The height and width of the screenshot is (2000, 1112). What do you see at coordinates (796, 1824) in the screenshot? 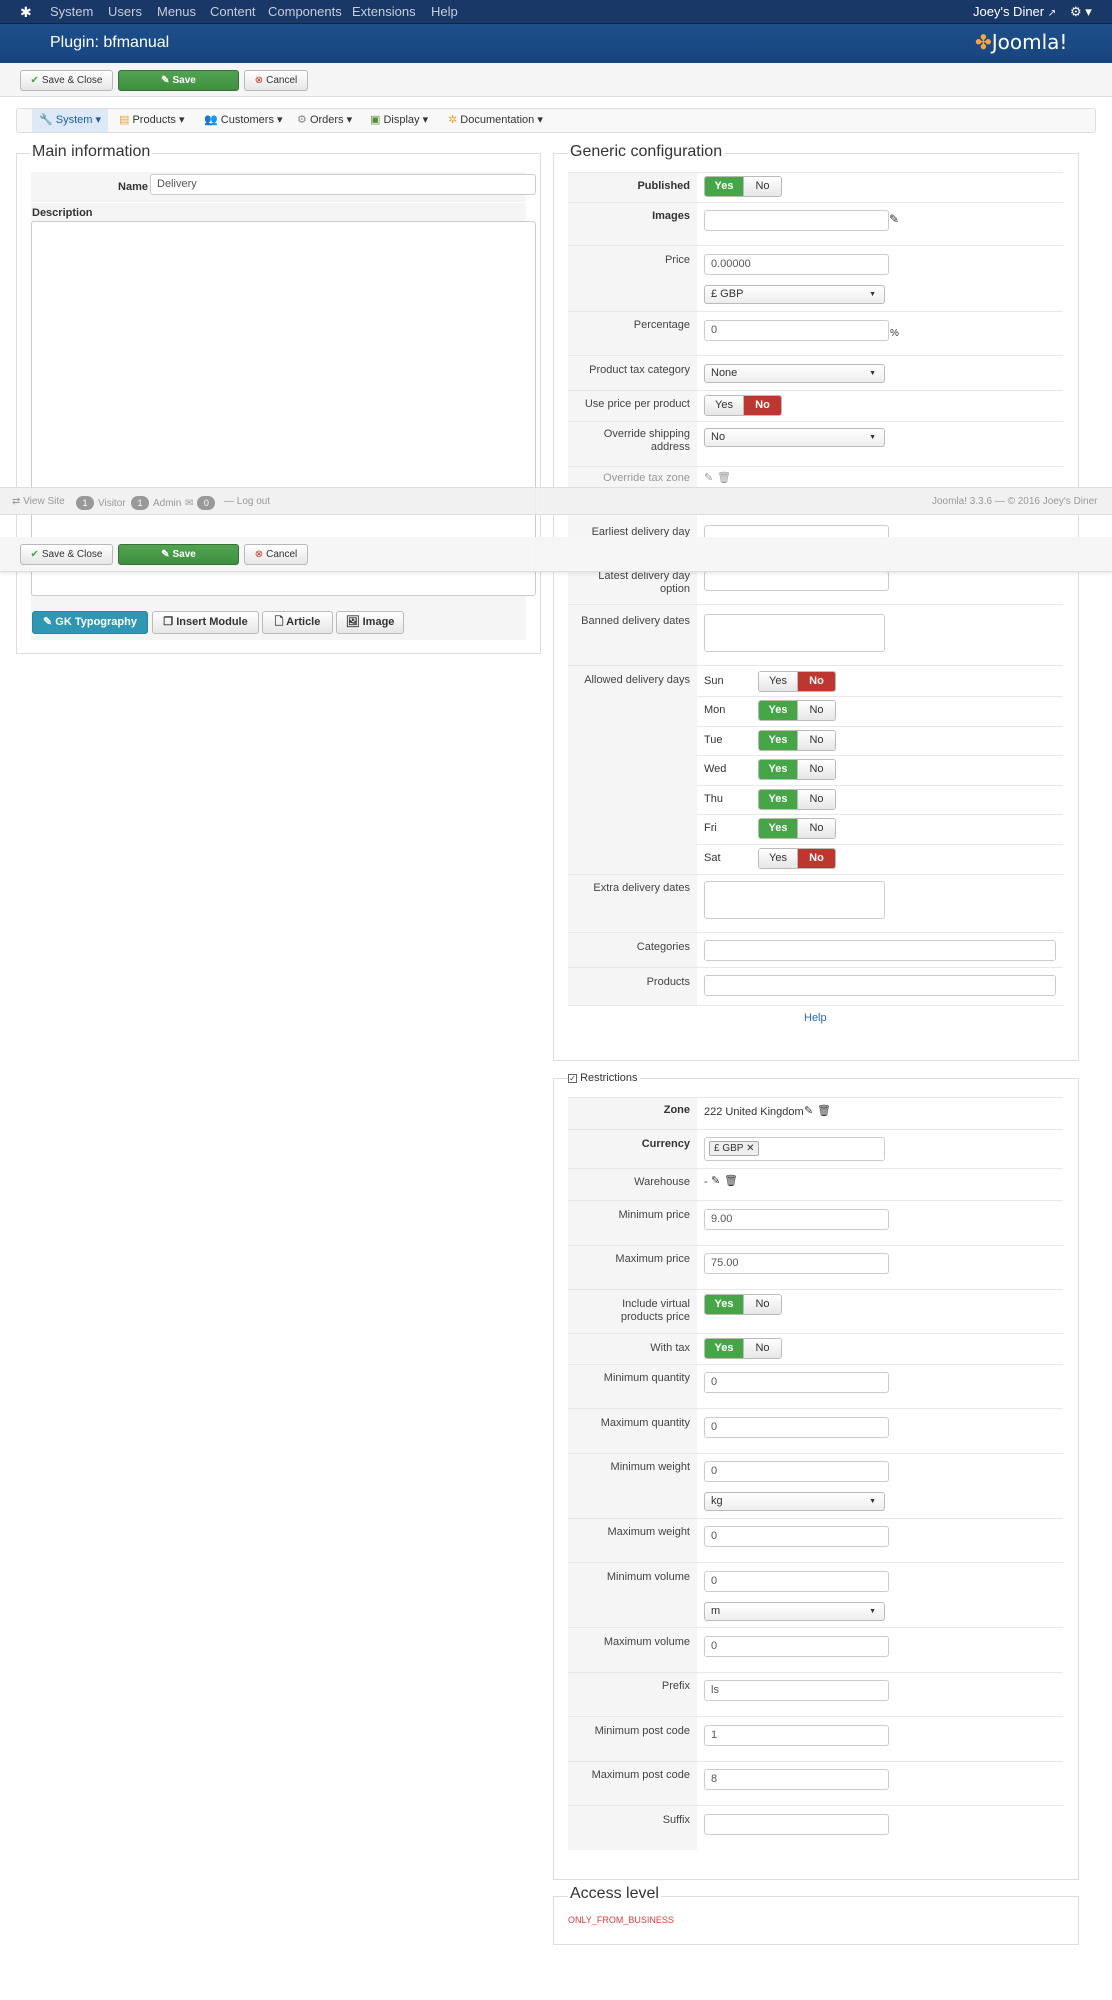
I see `suffix-input` at bounding box center [796, 1824].